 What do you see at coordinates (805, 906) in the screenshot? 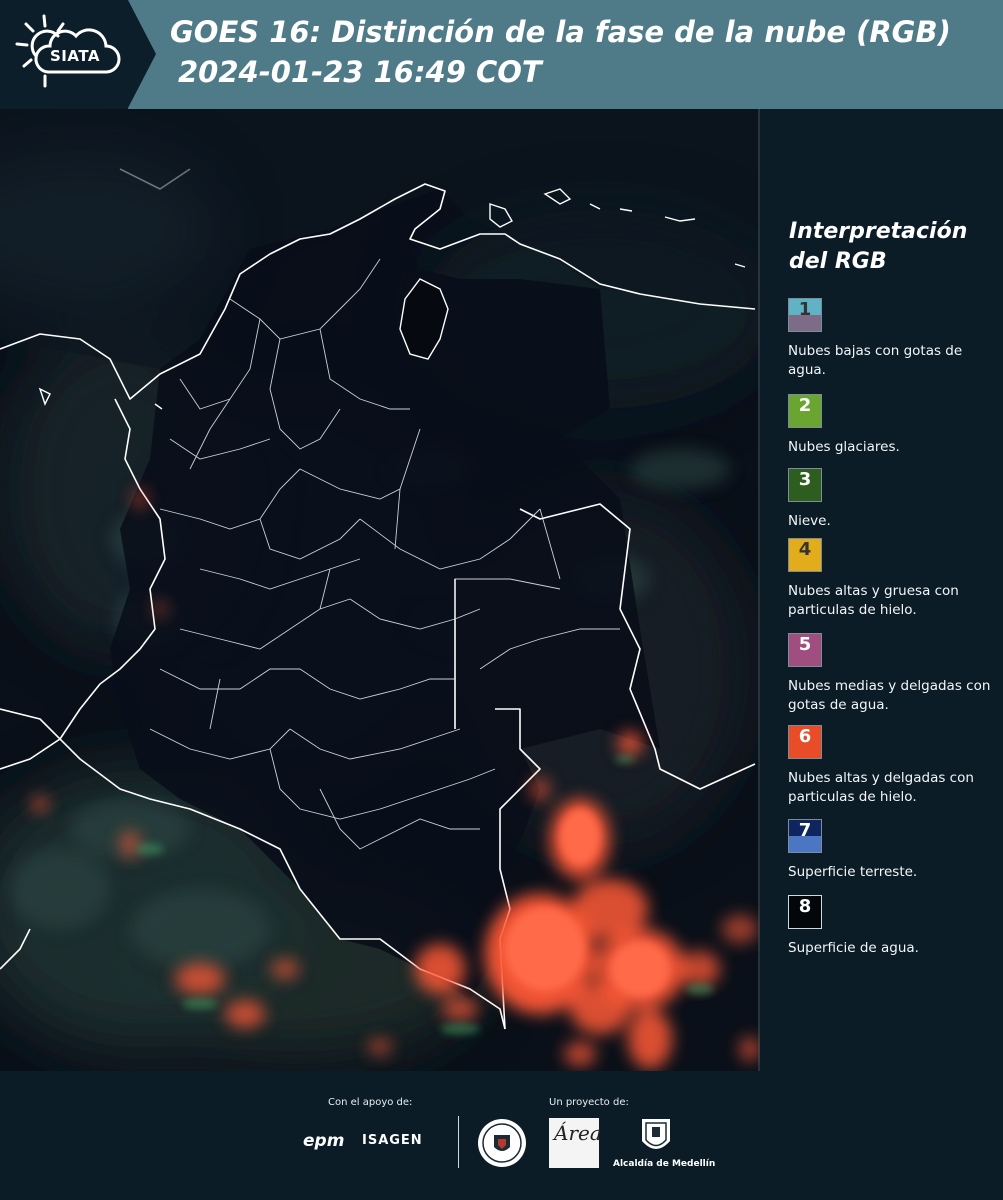
I see `legend-number: 8` at bounding box center [805, 906].